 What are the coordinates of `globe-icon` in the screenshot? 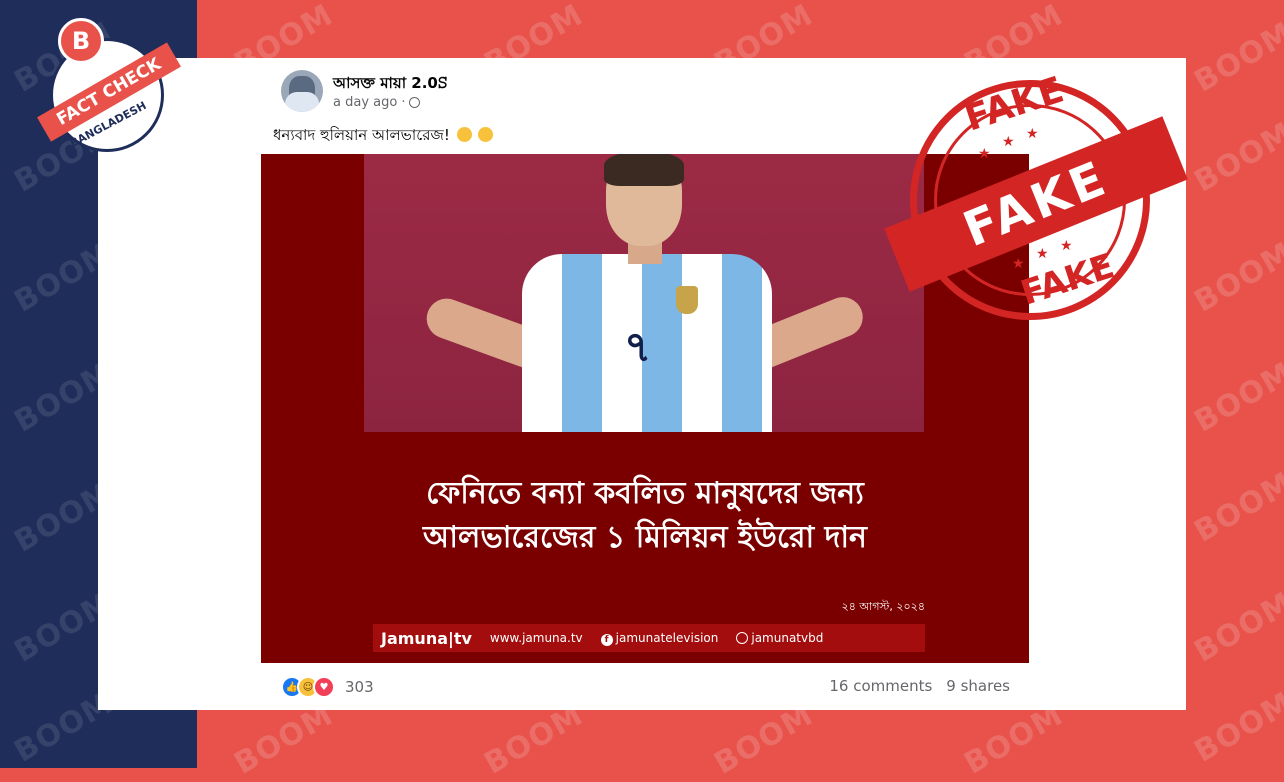 It's located at (415, 102).